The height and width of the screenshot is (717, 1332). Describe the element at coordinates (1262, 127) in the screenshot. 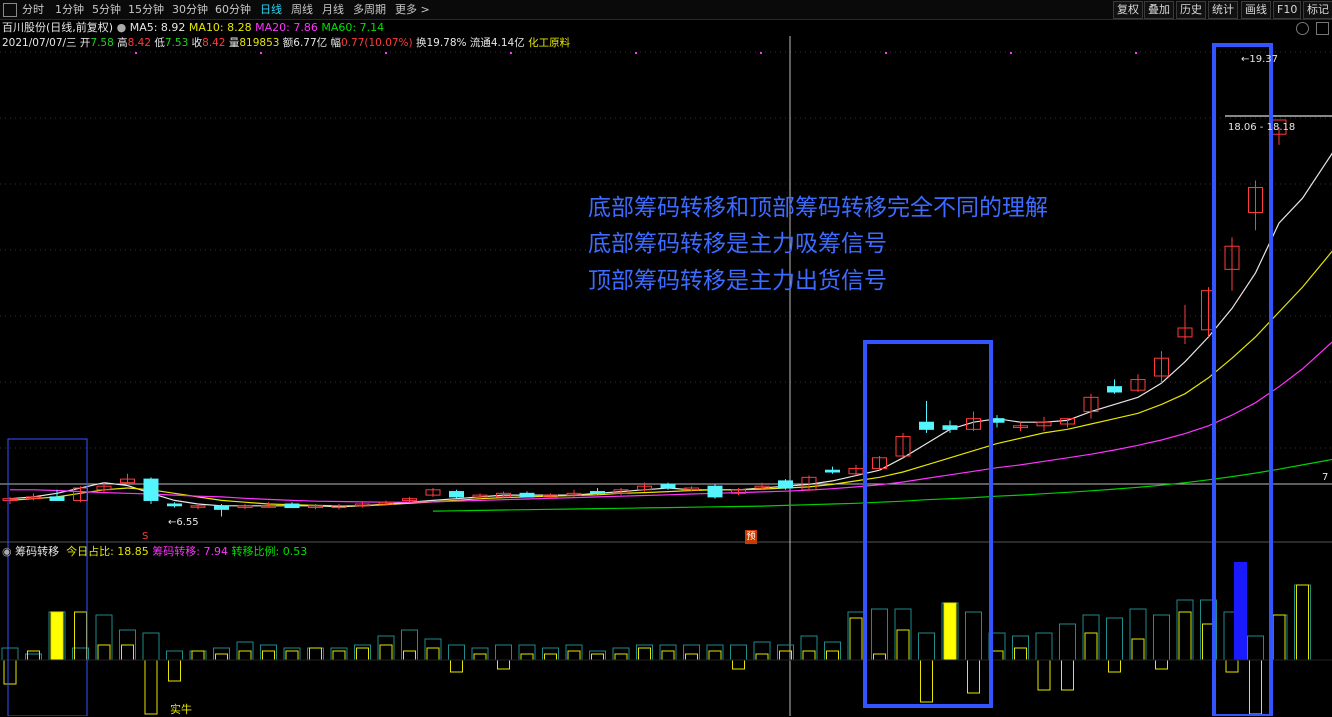

I see `price-box-label: 18.06 - 18.18` at that location.